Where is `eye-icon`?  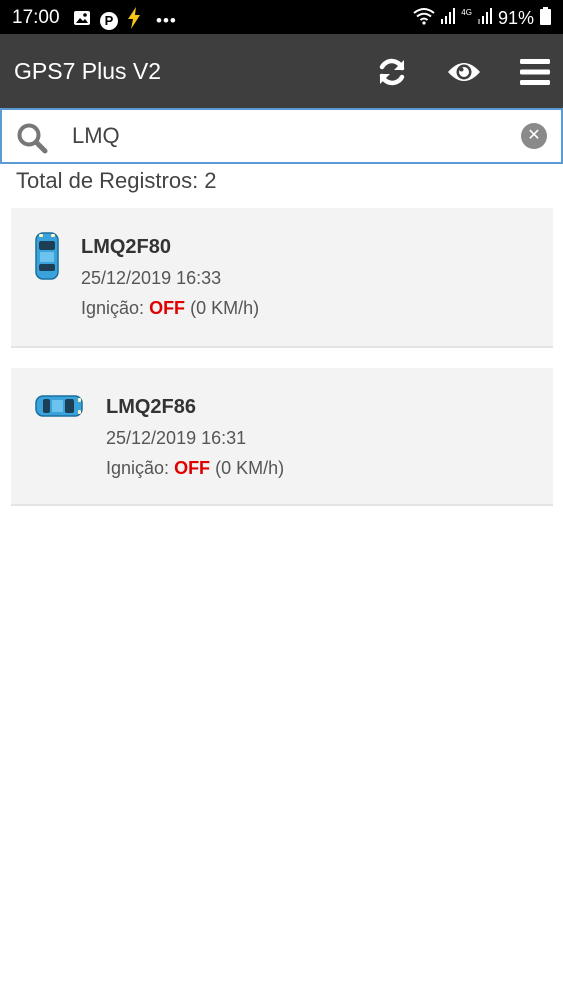 eye-icon is located at coordinates (464, 72).